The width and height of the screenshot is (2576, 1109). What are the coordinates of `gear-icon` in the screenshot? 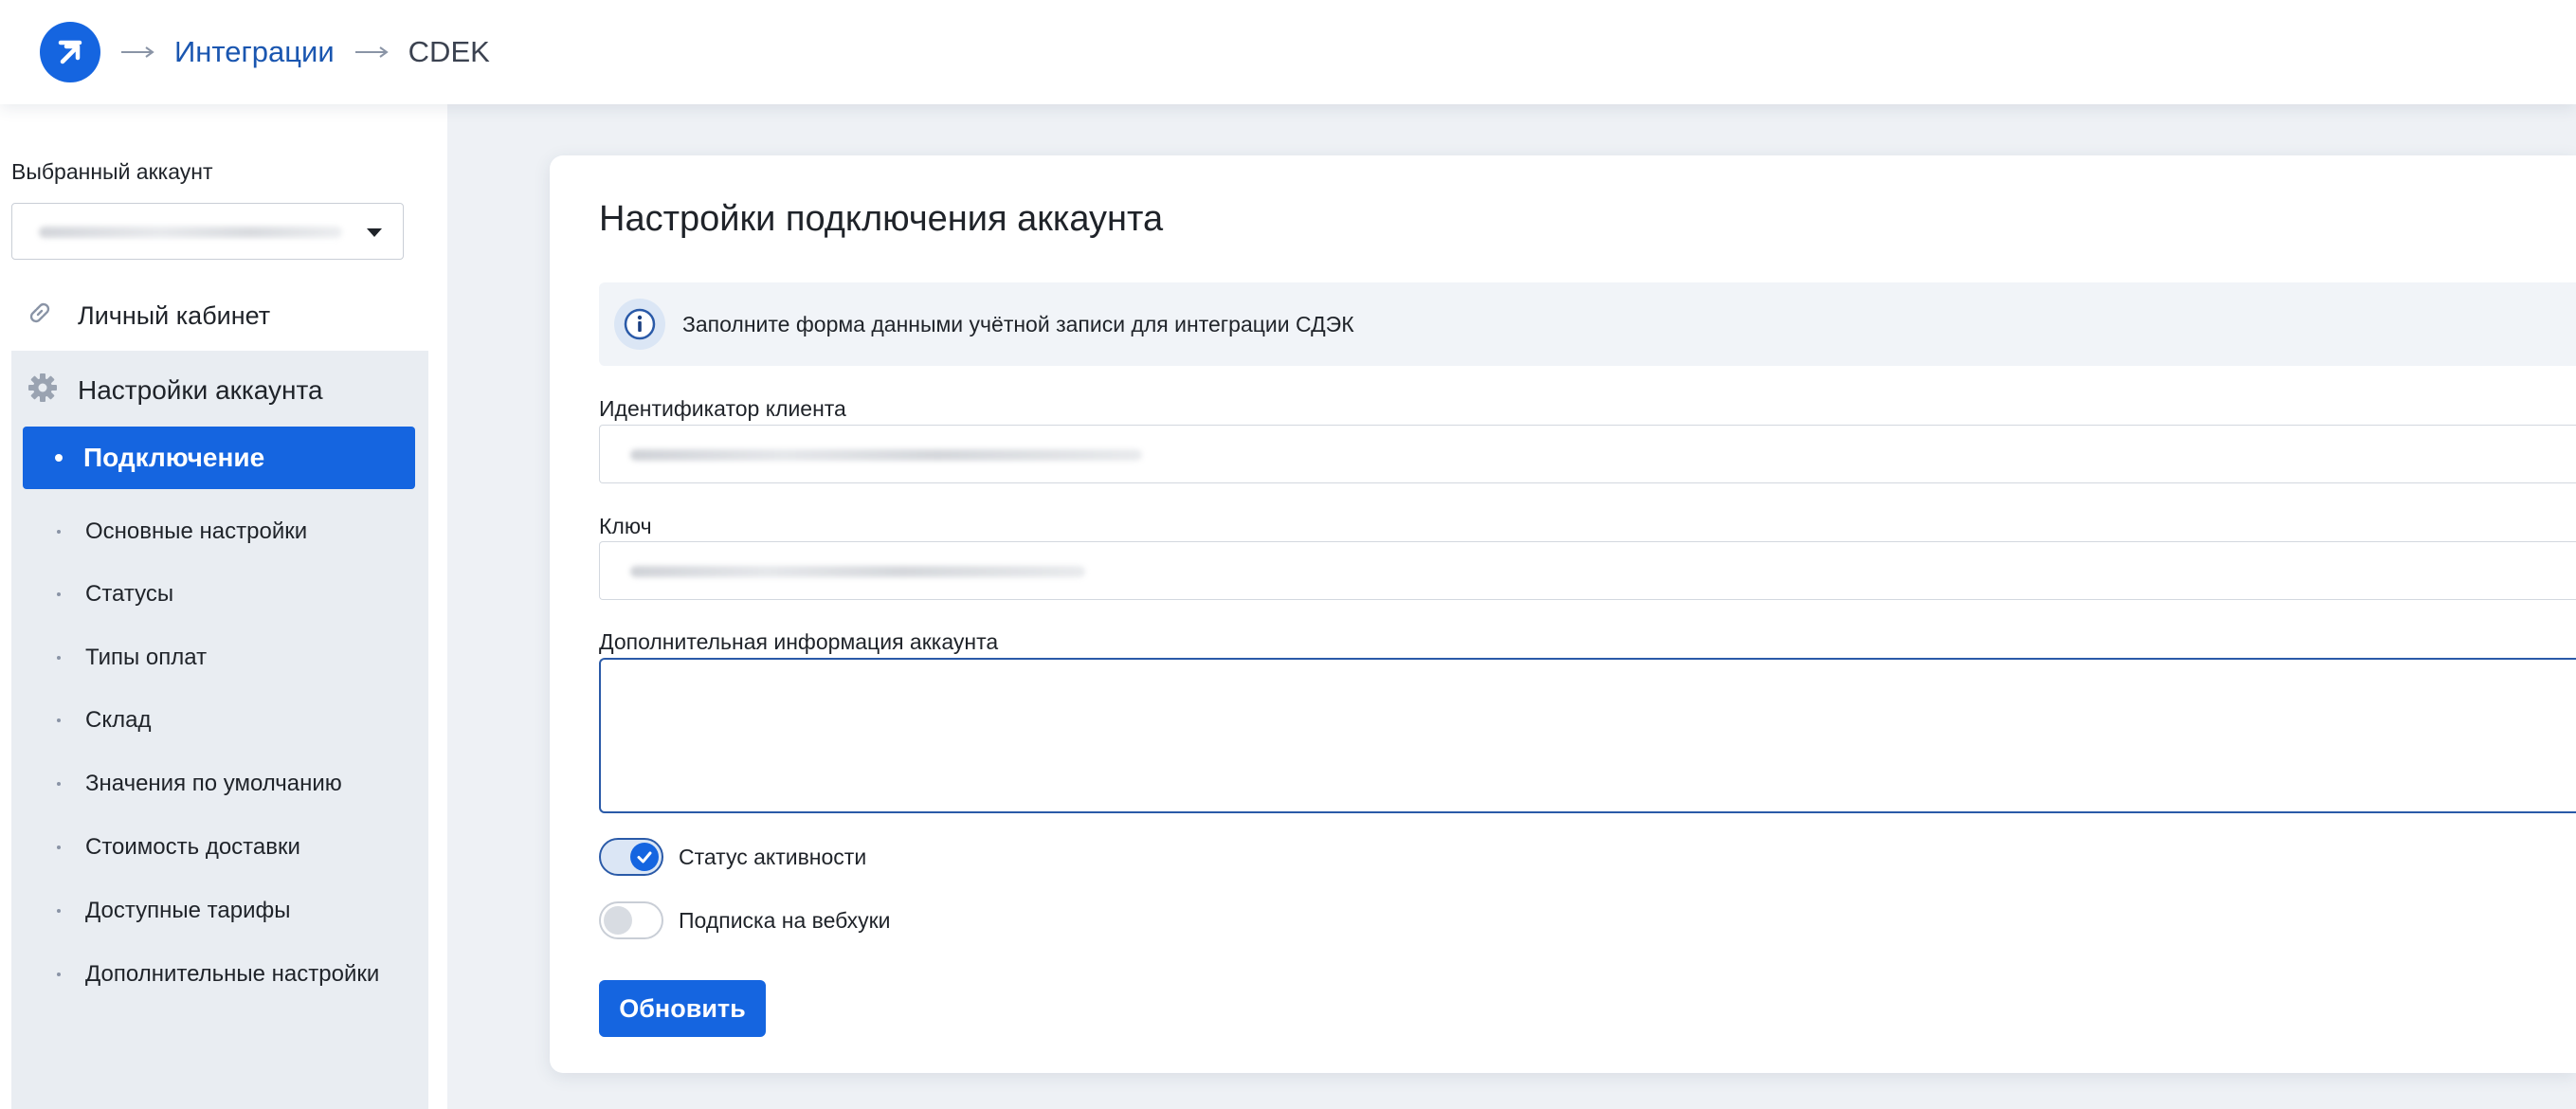 It's located at (43, 391).